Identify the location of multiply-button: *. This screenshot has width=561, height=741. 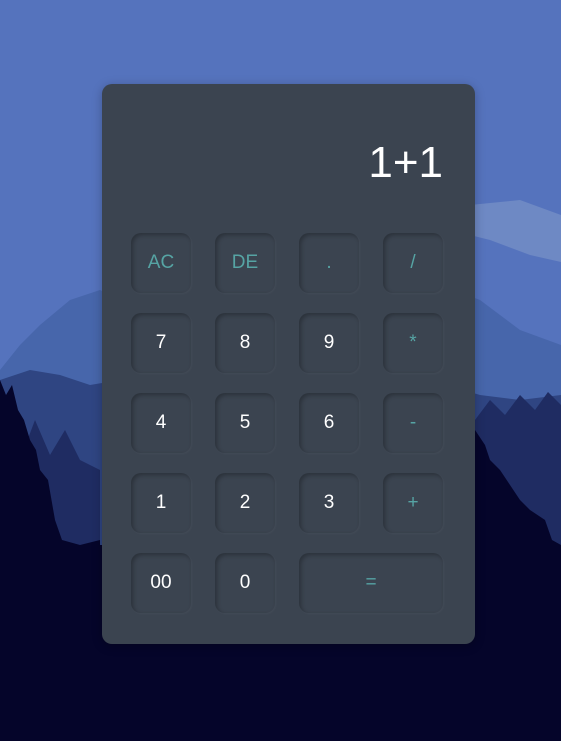
(413, 343).